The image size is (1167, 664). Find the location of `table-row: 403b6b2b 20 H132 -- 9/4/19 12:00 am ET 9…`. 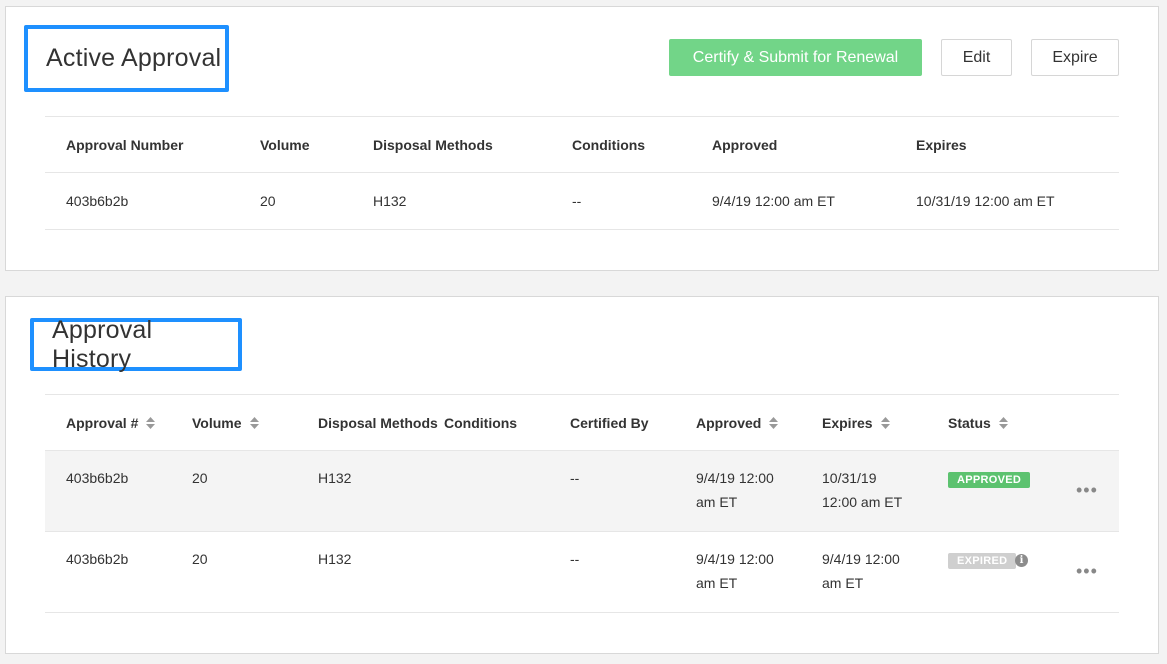

table-row: 403b6b2b 20 H132 -- 9/4/19 12:00 am ET 9… is located at coordinates (582, 572).